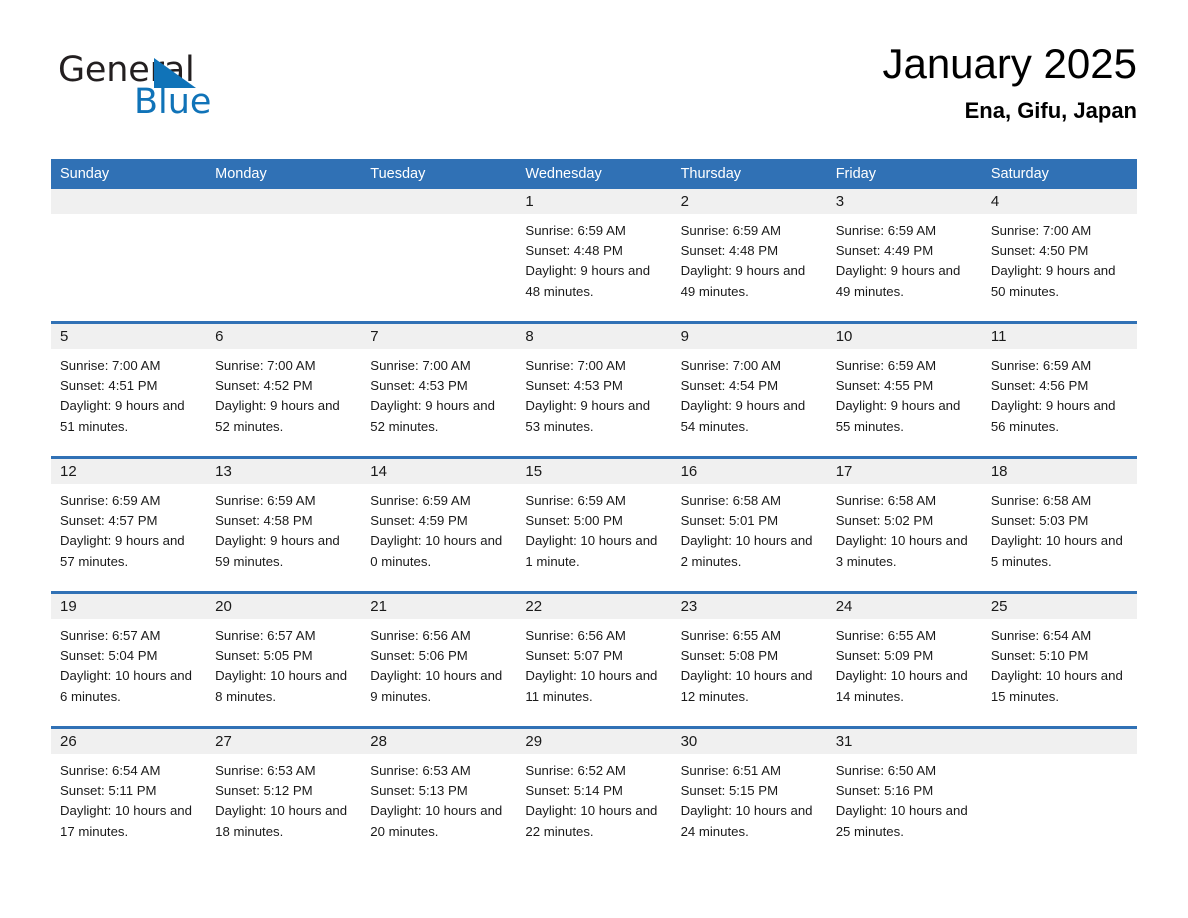  I want to click on day-number: 2, so click(749, 201).